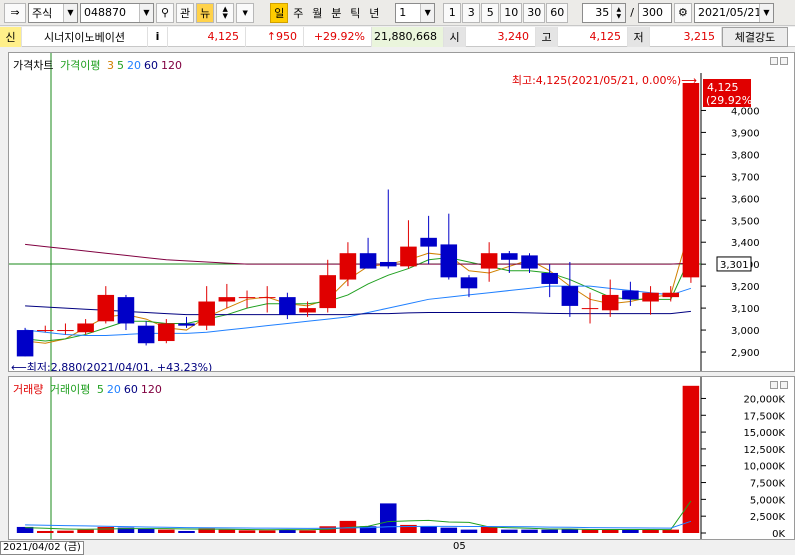  Describe the element at coordinates (403, 12) in the screenshot. I see `unit-select-value: 1` at that location.